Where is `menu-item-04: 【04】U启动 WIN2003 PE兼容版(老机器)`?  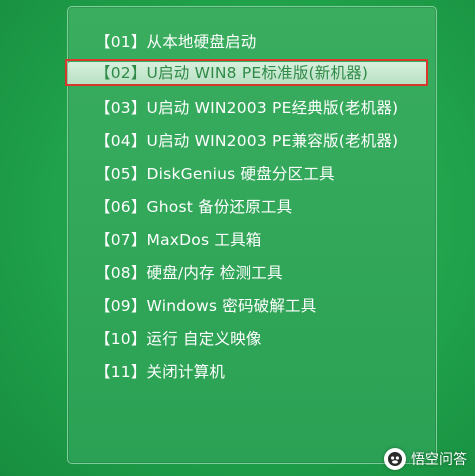
menu-item-04: 【04】U启动 WIN2003 PE兼容版(老机器) is located at coordinates (246, 141).